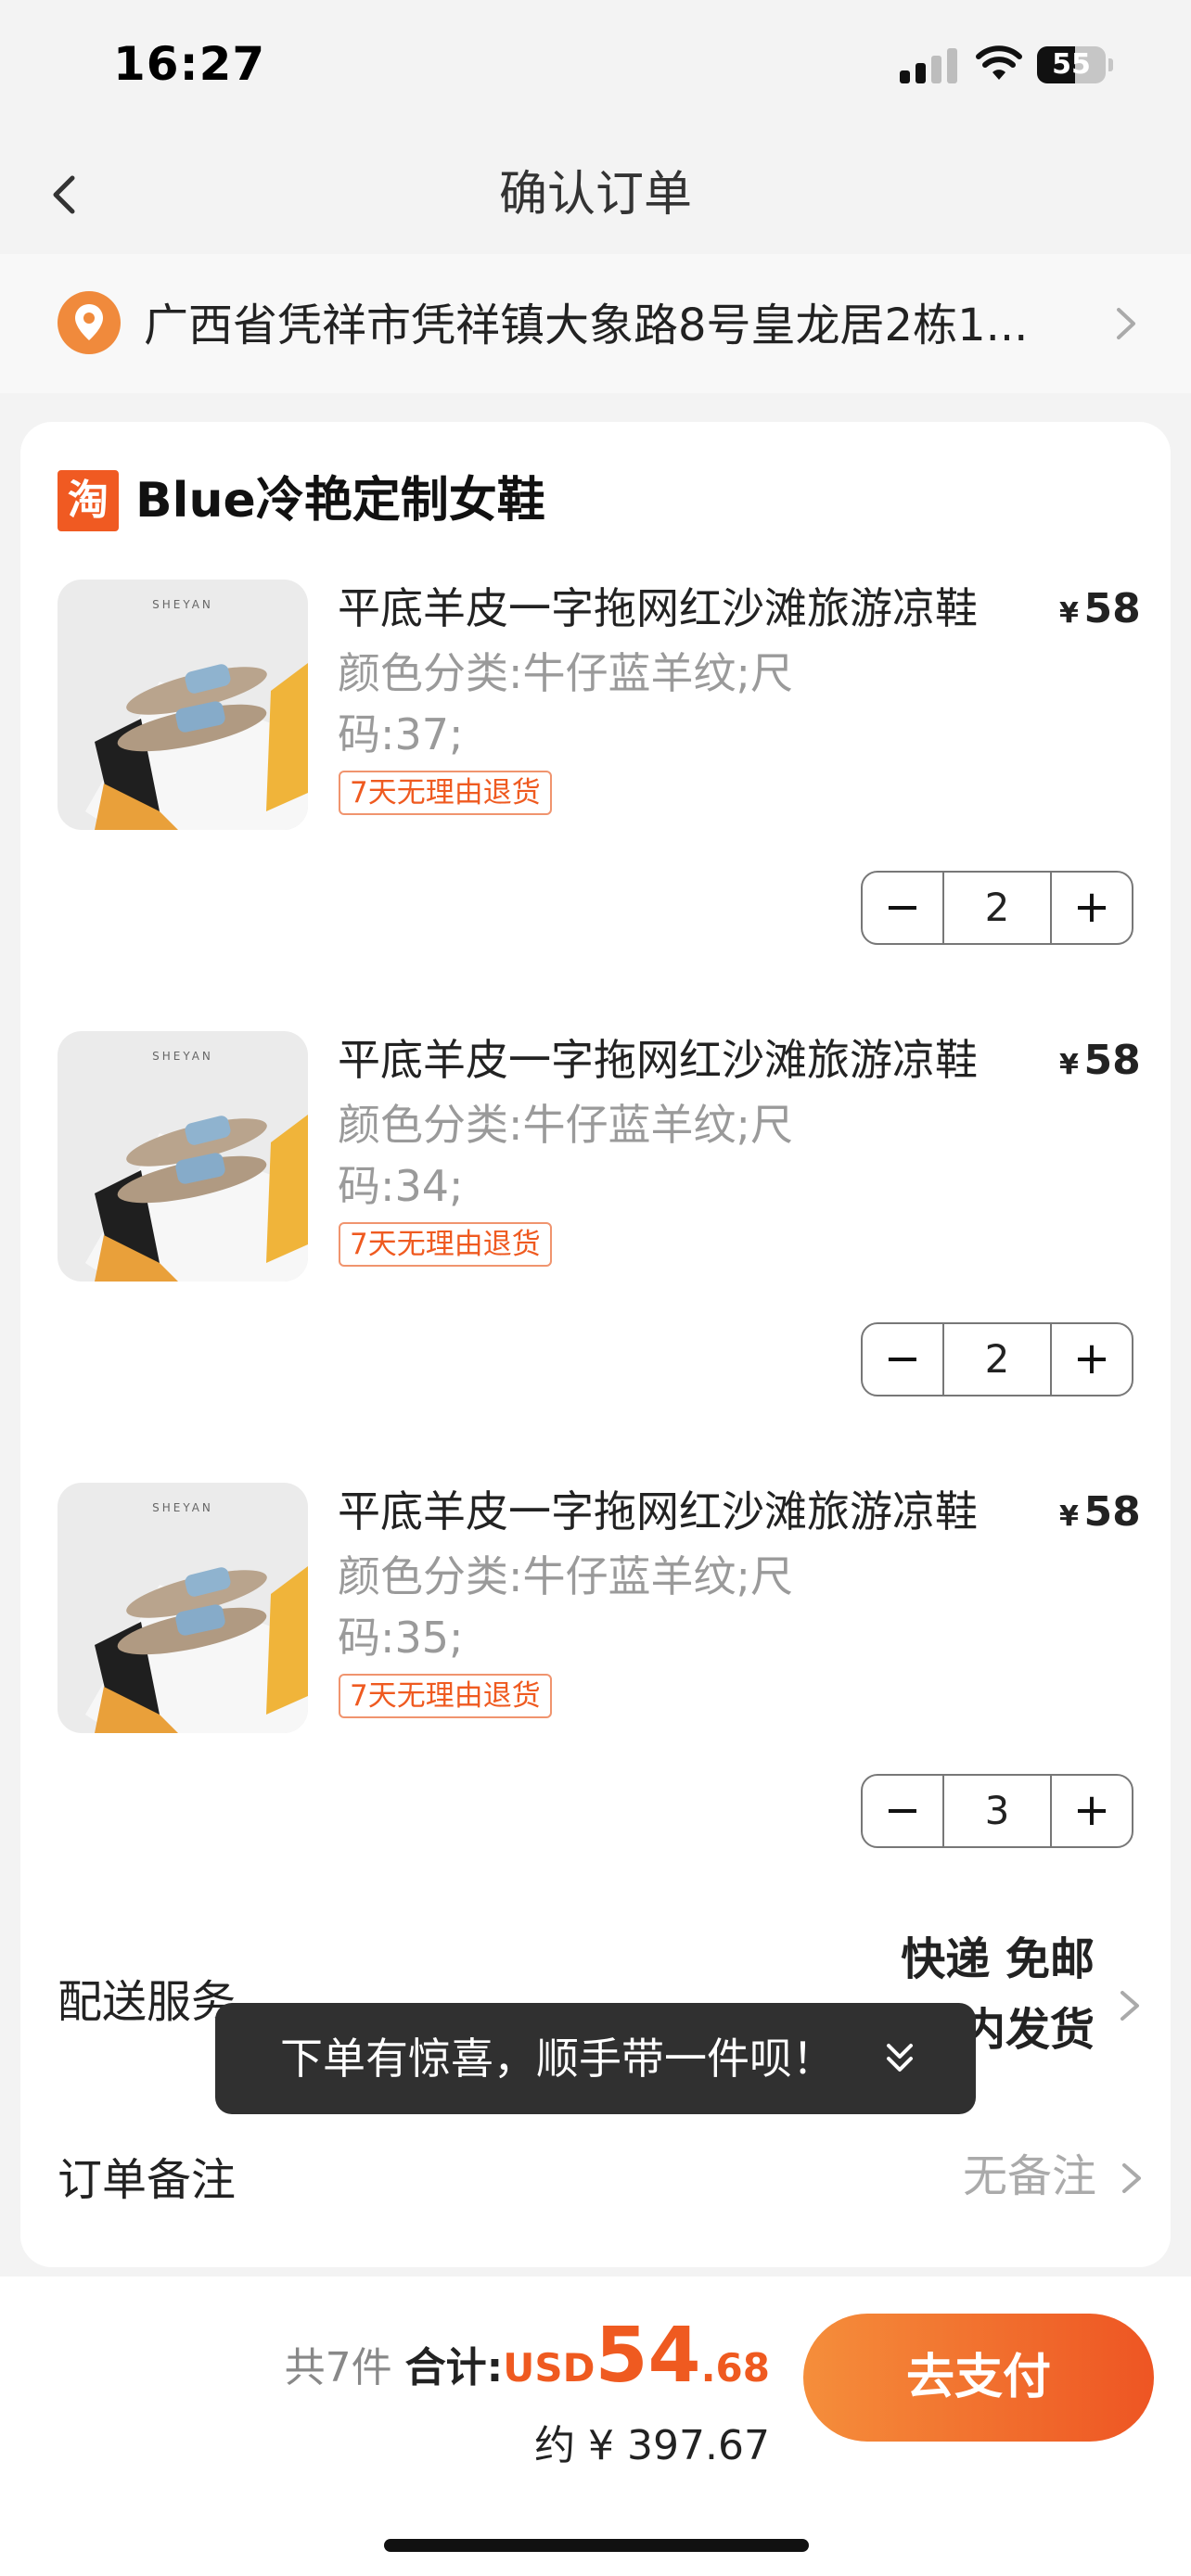 The image size is (1191, 2576). What do you see at coordinates (978, 2378) in the screenshot?
I see `pay-button: 去支付` at bounding box center [978, 2378].